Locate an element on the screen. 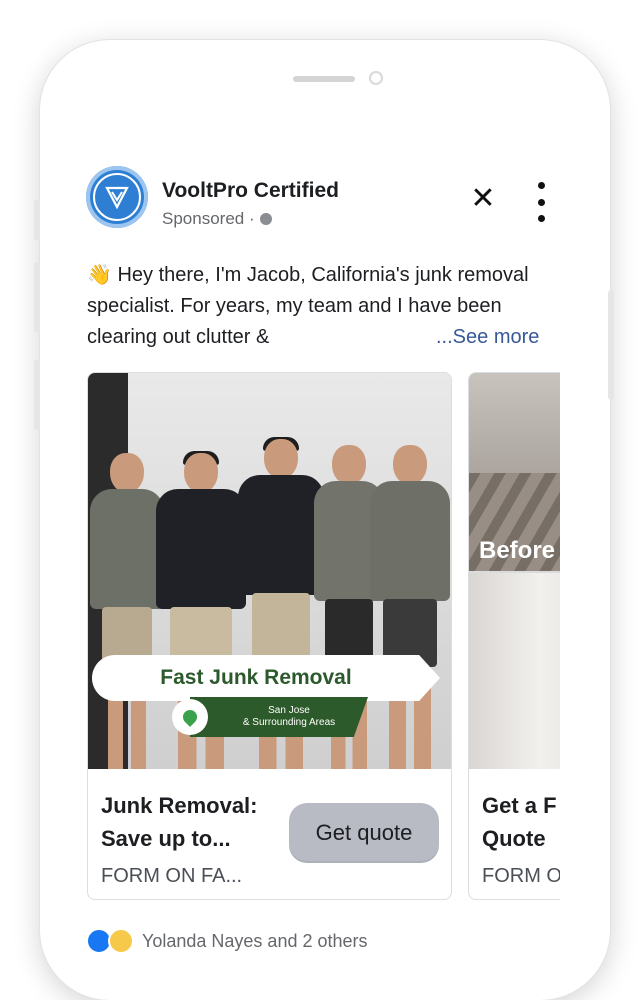 The width and height of the screenshot is (640, 1000). shield-v-icon is located at coordinates (117, 198).